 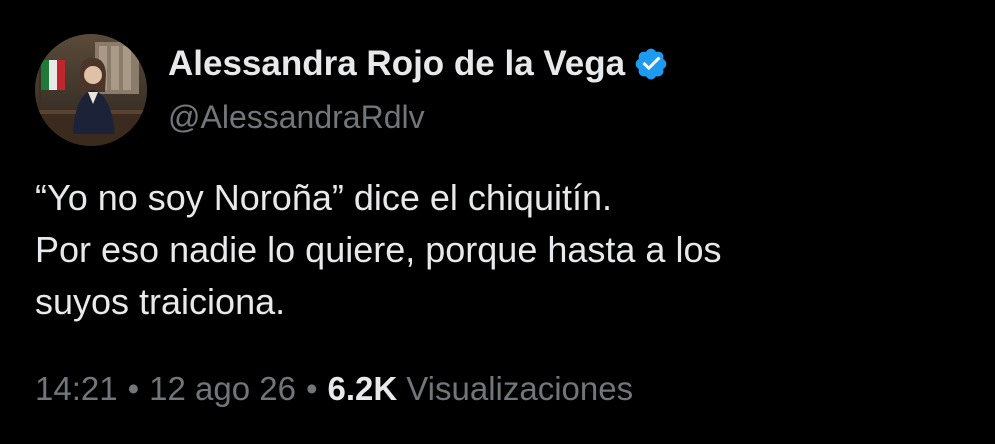 I want to click on avatar-photo, so click(x=91, y=90).